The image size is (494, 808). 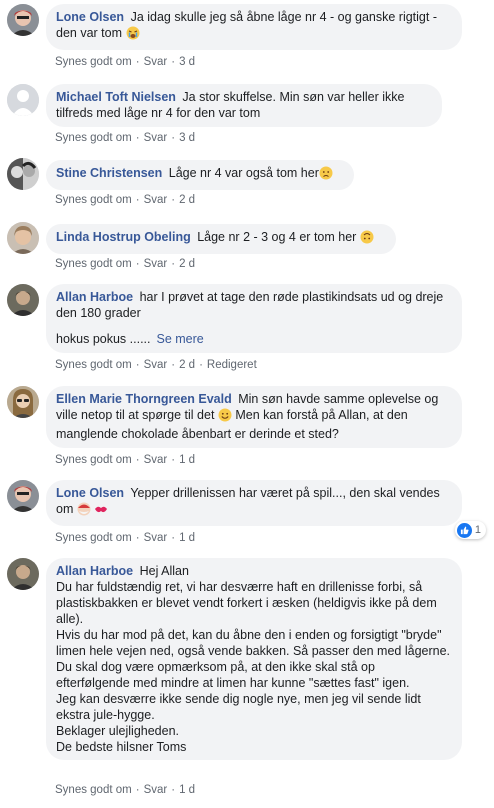 What do you see at coordinates (123, 237) in the screenshot?
I see `comment-author: Linda Hostrup Obeling` at bounding box center [123, 237].